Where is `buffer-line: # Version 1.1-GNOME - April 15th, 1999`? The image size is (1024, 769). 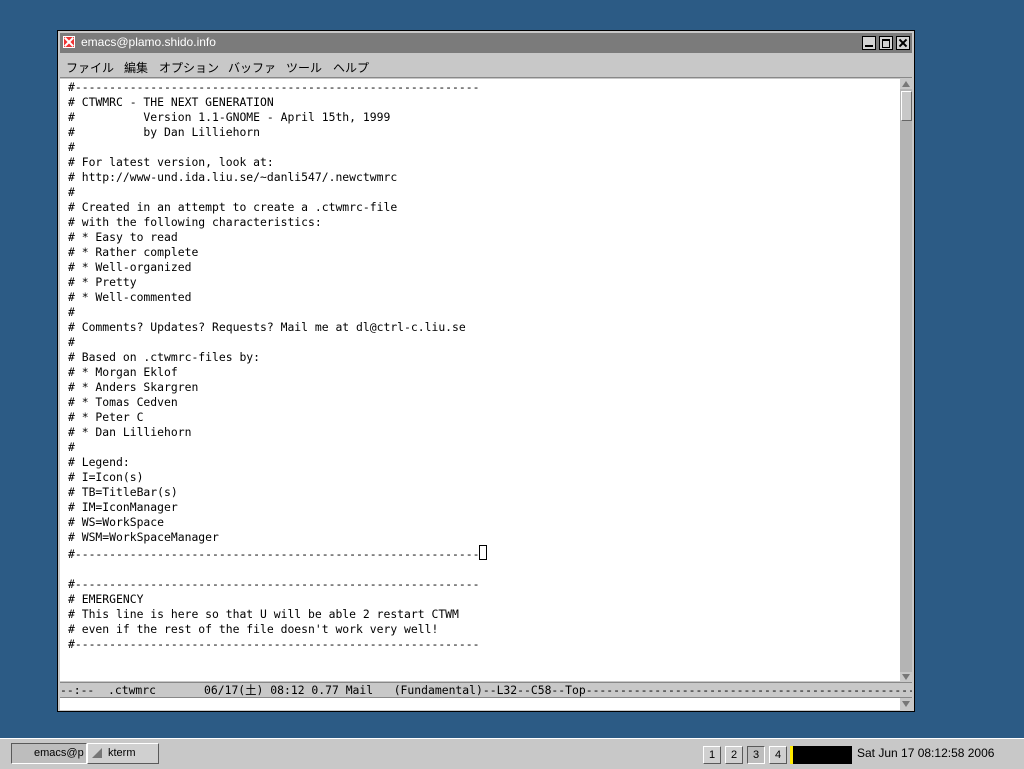 buffer-line: # Version 1.1-GNOME - April 15th, 1999 is located at coordinates (229, 117).